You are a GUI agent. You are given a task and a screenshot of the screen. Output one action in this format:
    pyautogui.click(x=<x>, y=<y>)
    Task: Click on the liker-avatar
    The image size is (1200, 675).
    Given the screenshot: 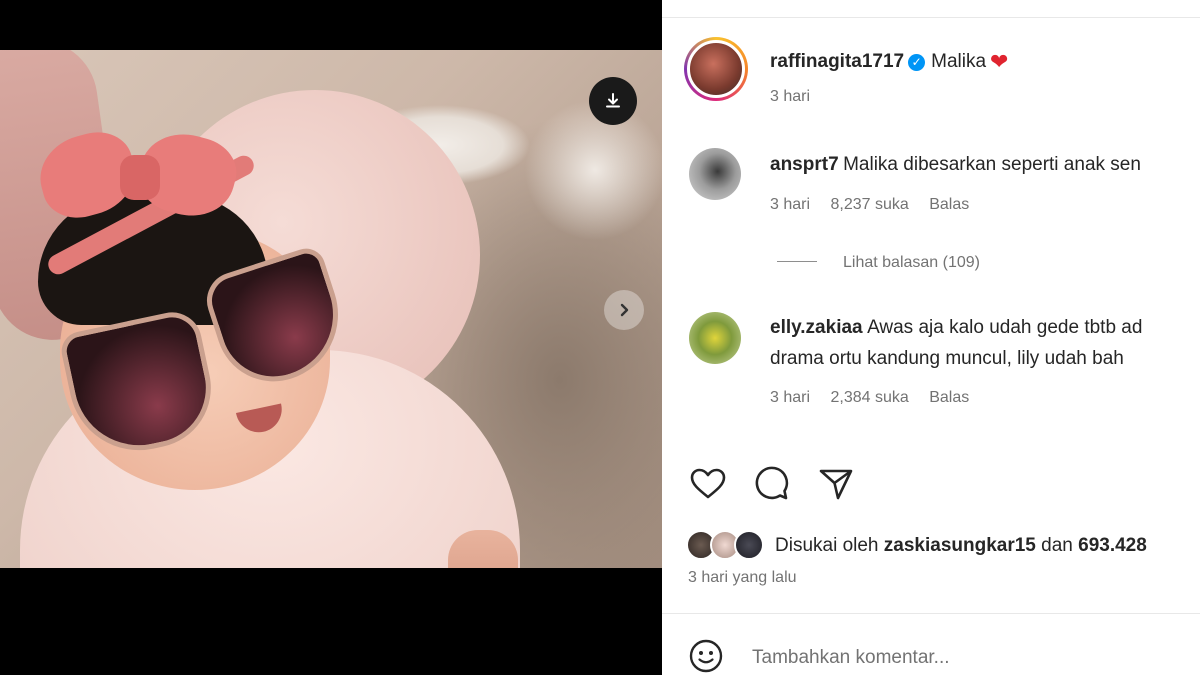 What is the action you would take?
    pyautogui.click(x=749, y=545)
    